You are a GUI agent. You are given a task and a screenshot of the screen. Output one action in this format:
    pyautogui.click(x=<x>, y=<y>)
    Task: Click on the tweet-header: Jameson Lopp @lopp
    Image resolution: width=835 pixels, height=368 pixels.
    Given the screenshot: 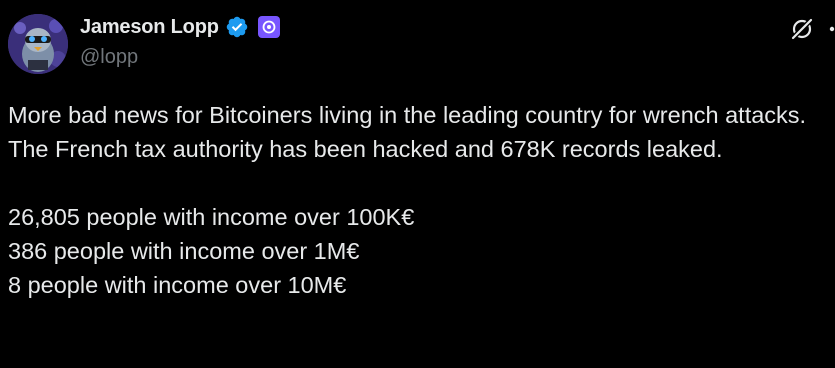 What is the action you would take?
    pyautogui.click(x=180, y=41)
    